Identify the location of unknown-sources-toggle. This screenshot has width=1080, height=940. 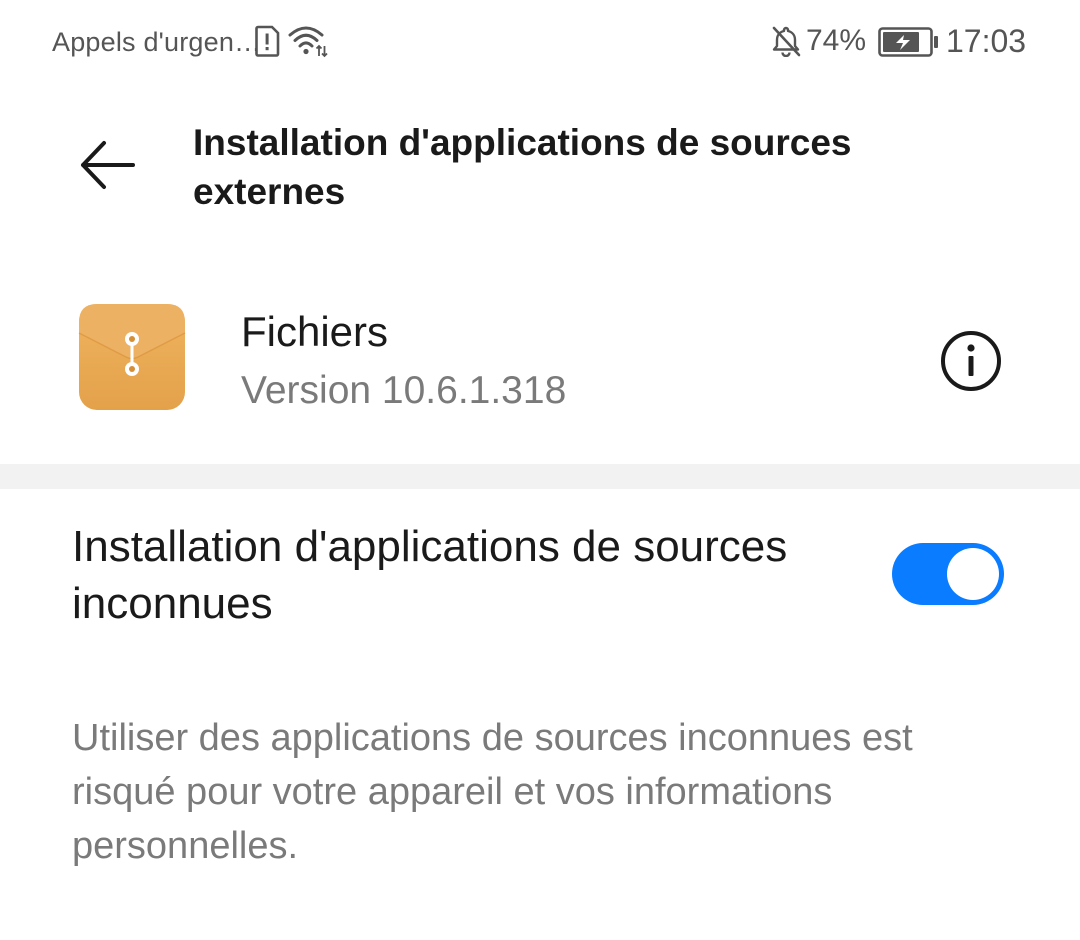
(948, 574).